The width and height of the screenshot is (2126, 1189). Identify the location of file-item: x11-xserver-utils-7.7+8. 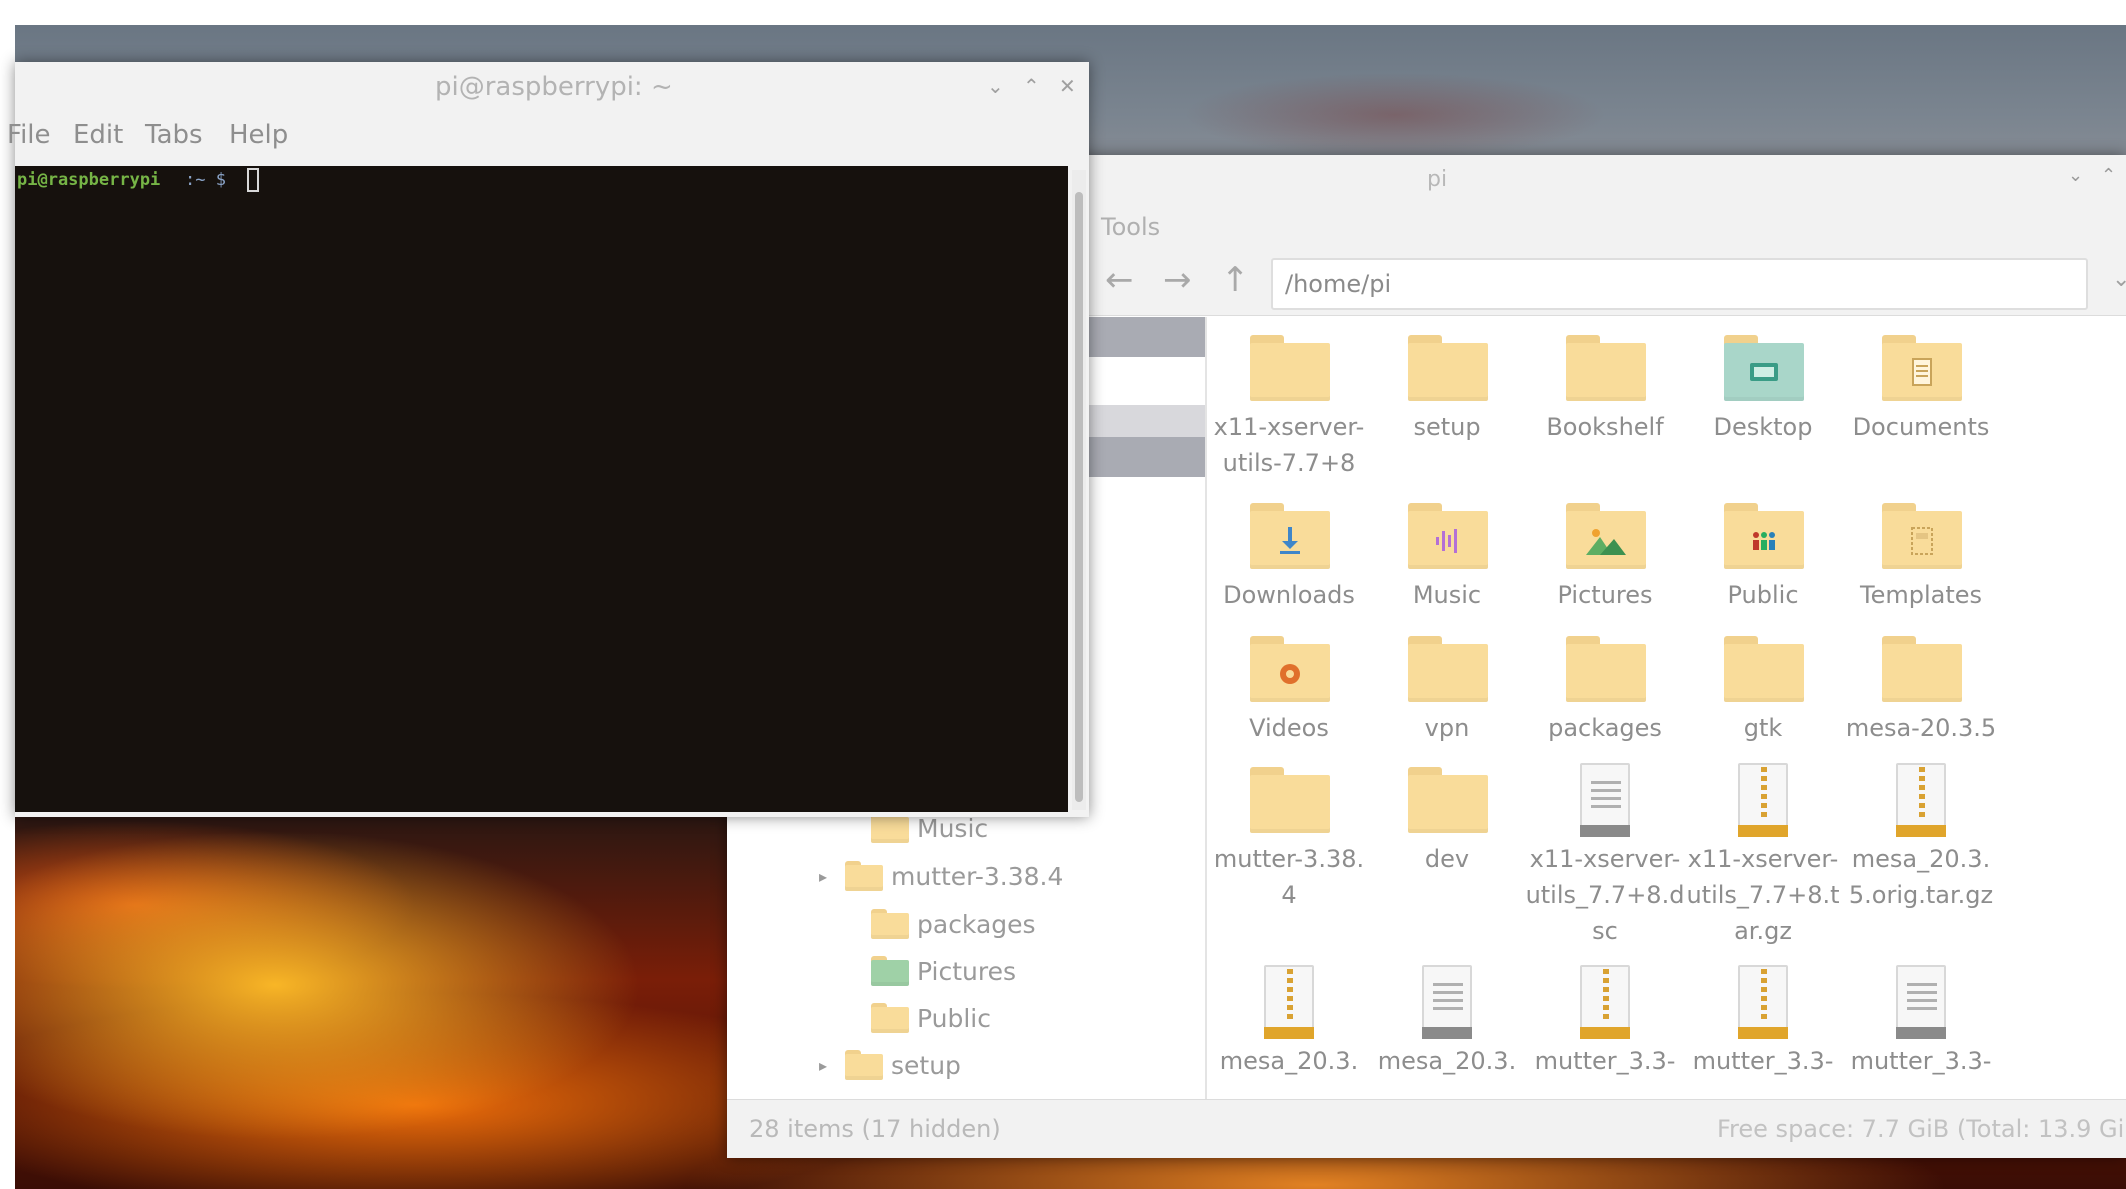
(1289, 406).